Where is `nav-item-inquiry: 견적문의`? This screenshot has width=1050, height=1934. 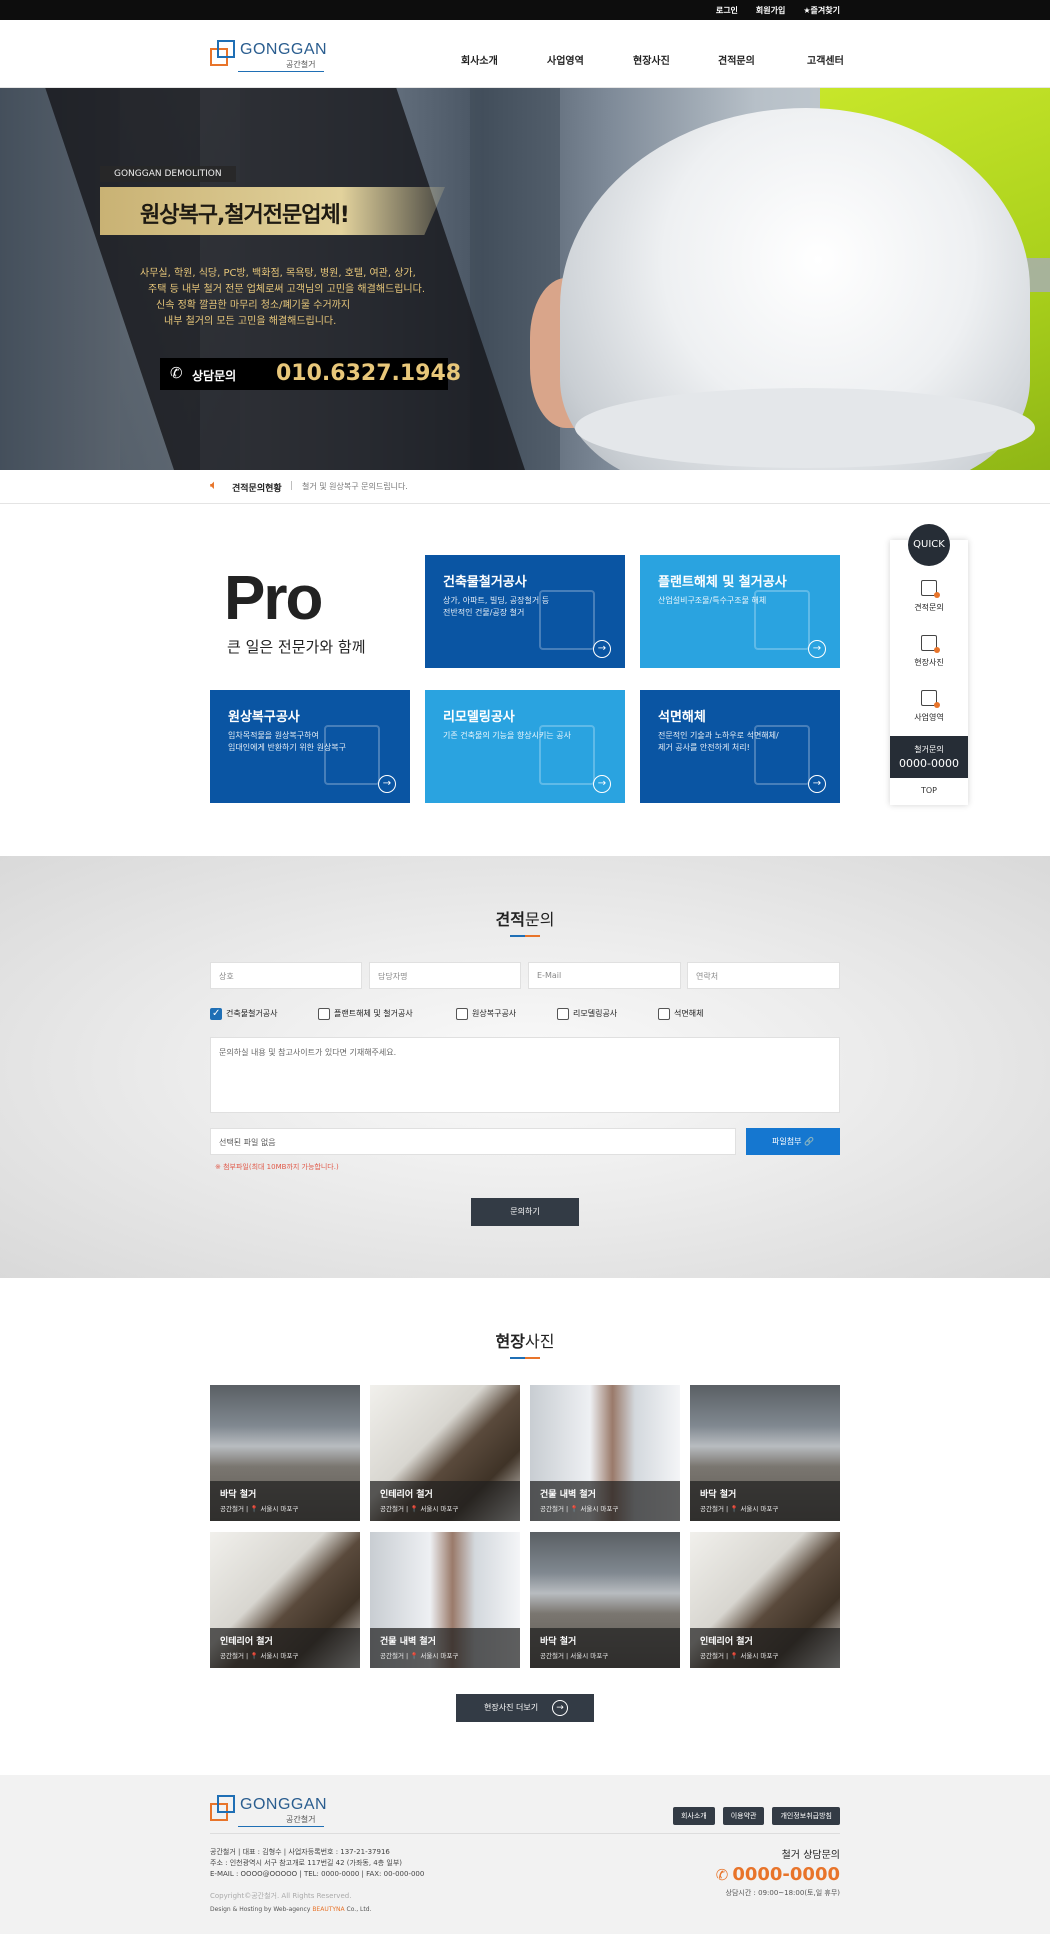
nav-item-inquiry: 견적문의 is located at coordinates (736, 59).